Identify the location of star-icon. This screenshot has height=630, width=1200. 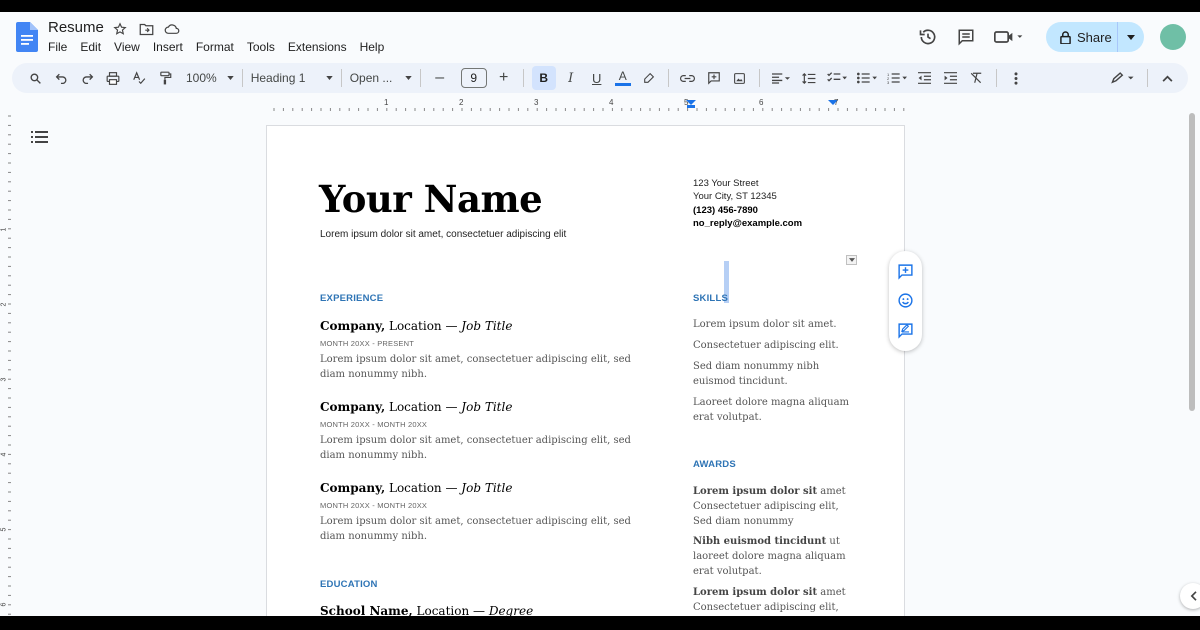
(120, 29).